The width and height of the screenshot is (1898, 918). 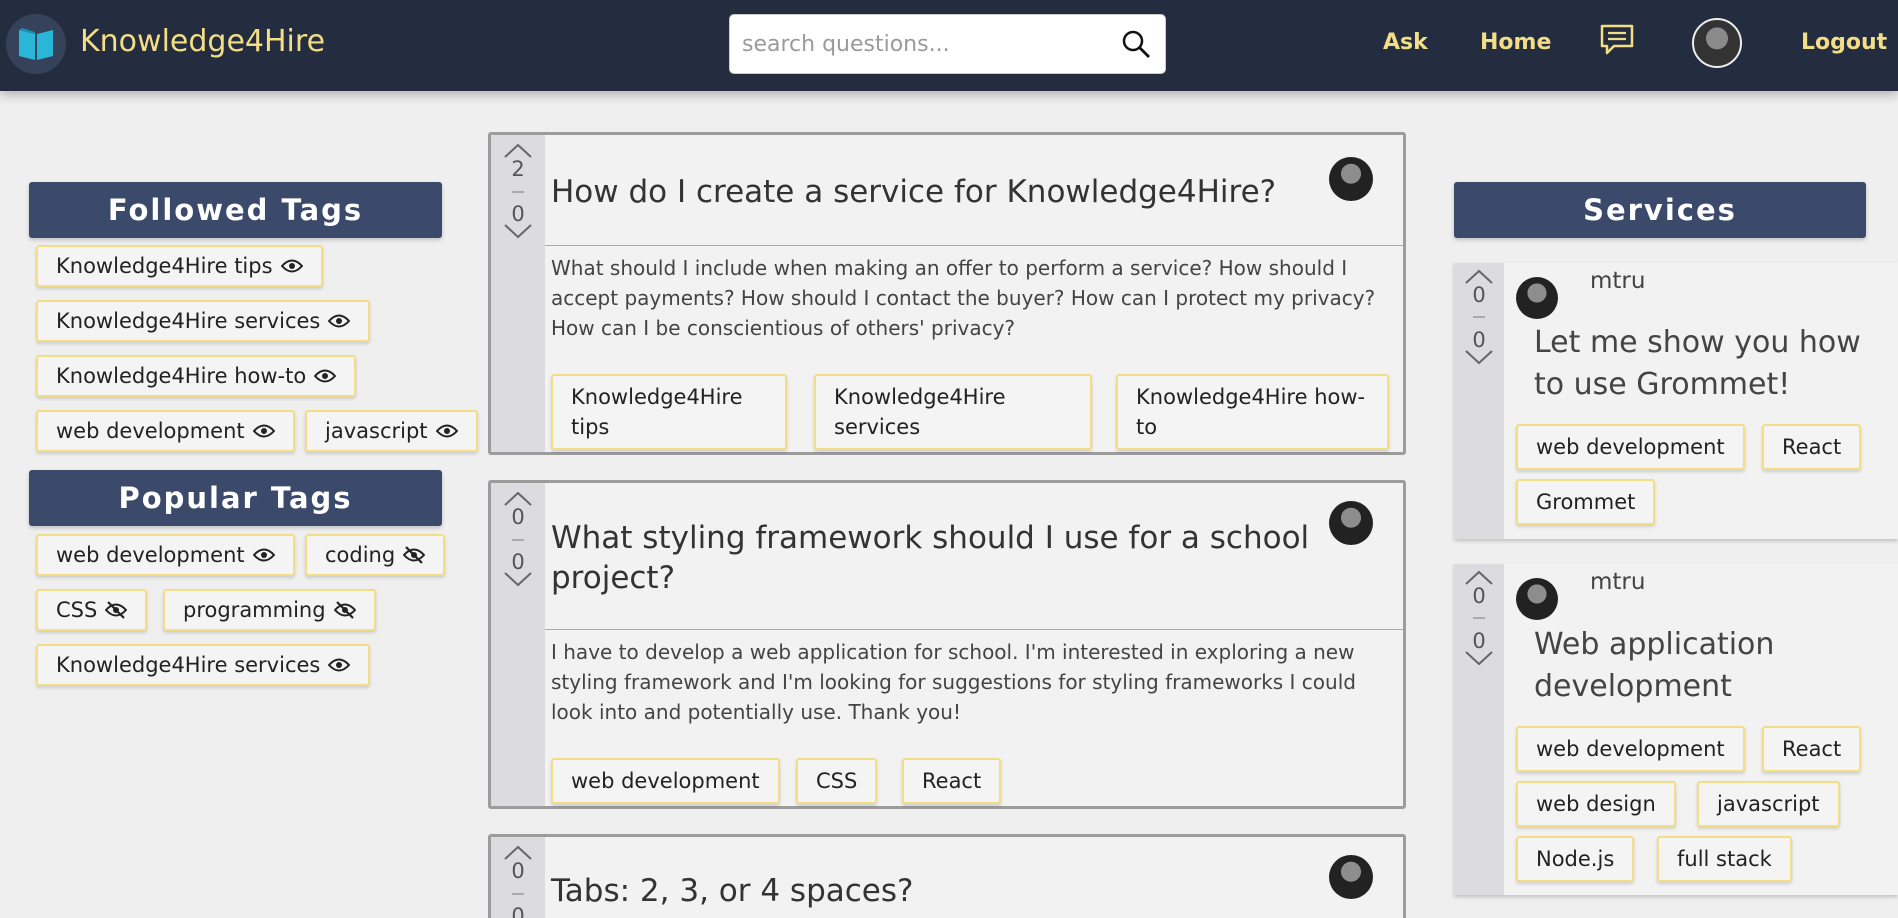 I want to click on service-tag: Grommet, so click(x=1586, y=502).